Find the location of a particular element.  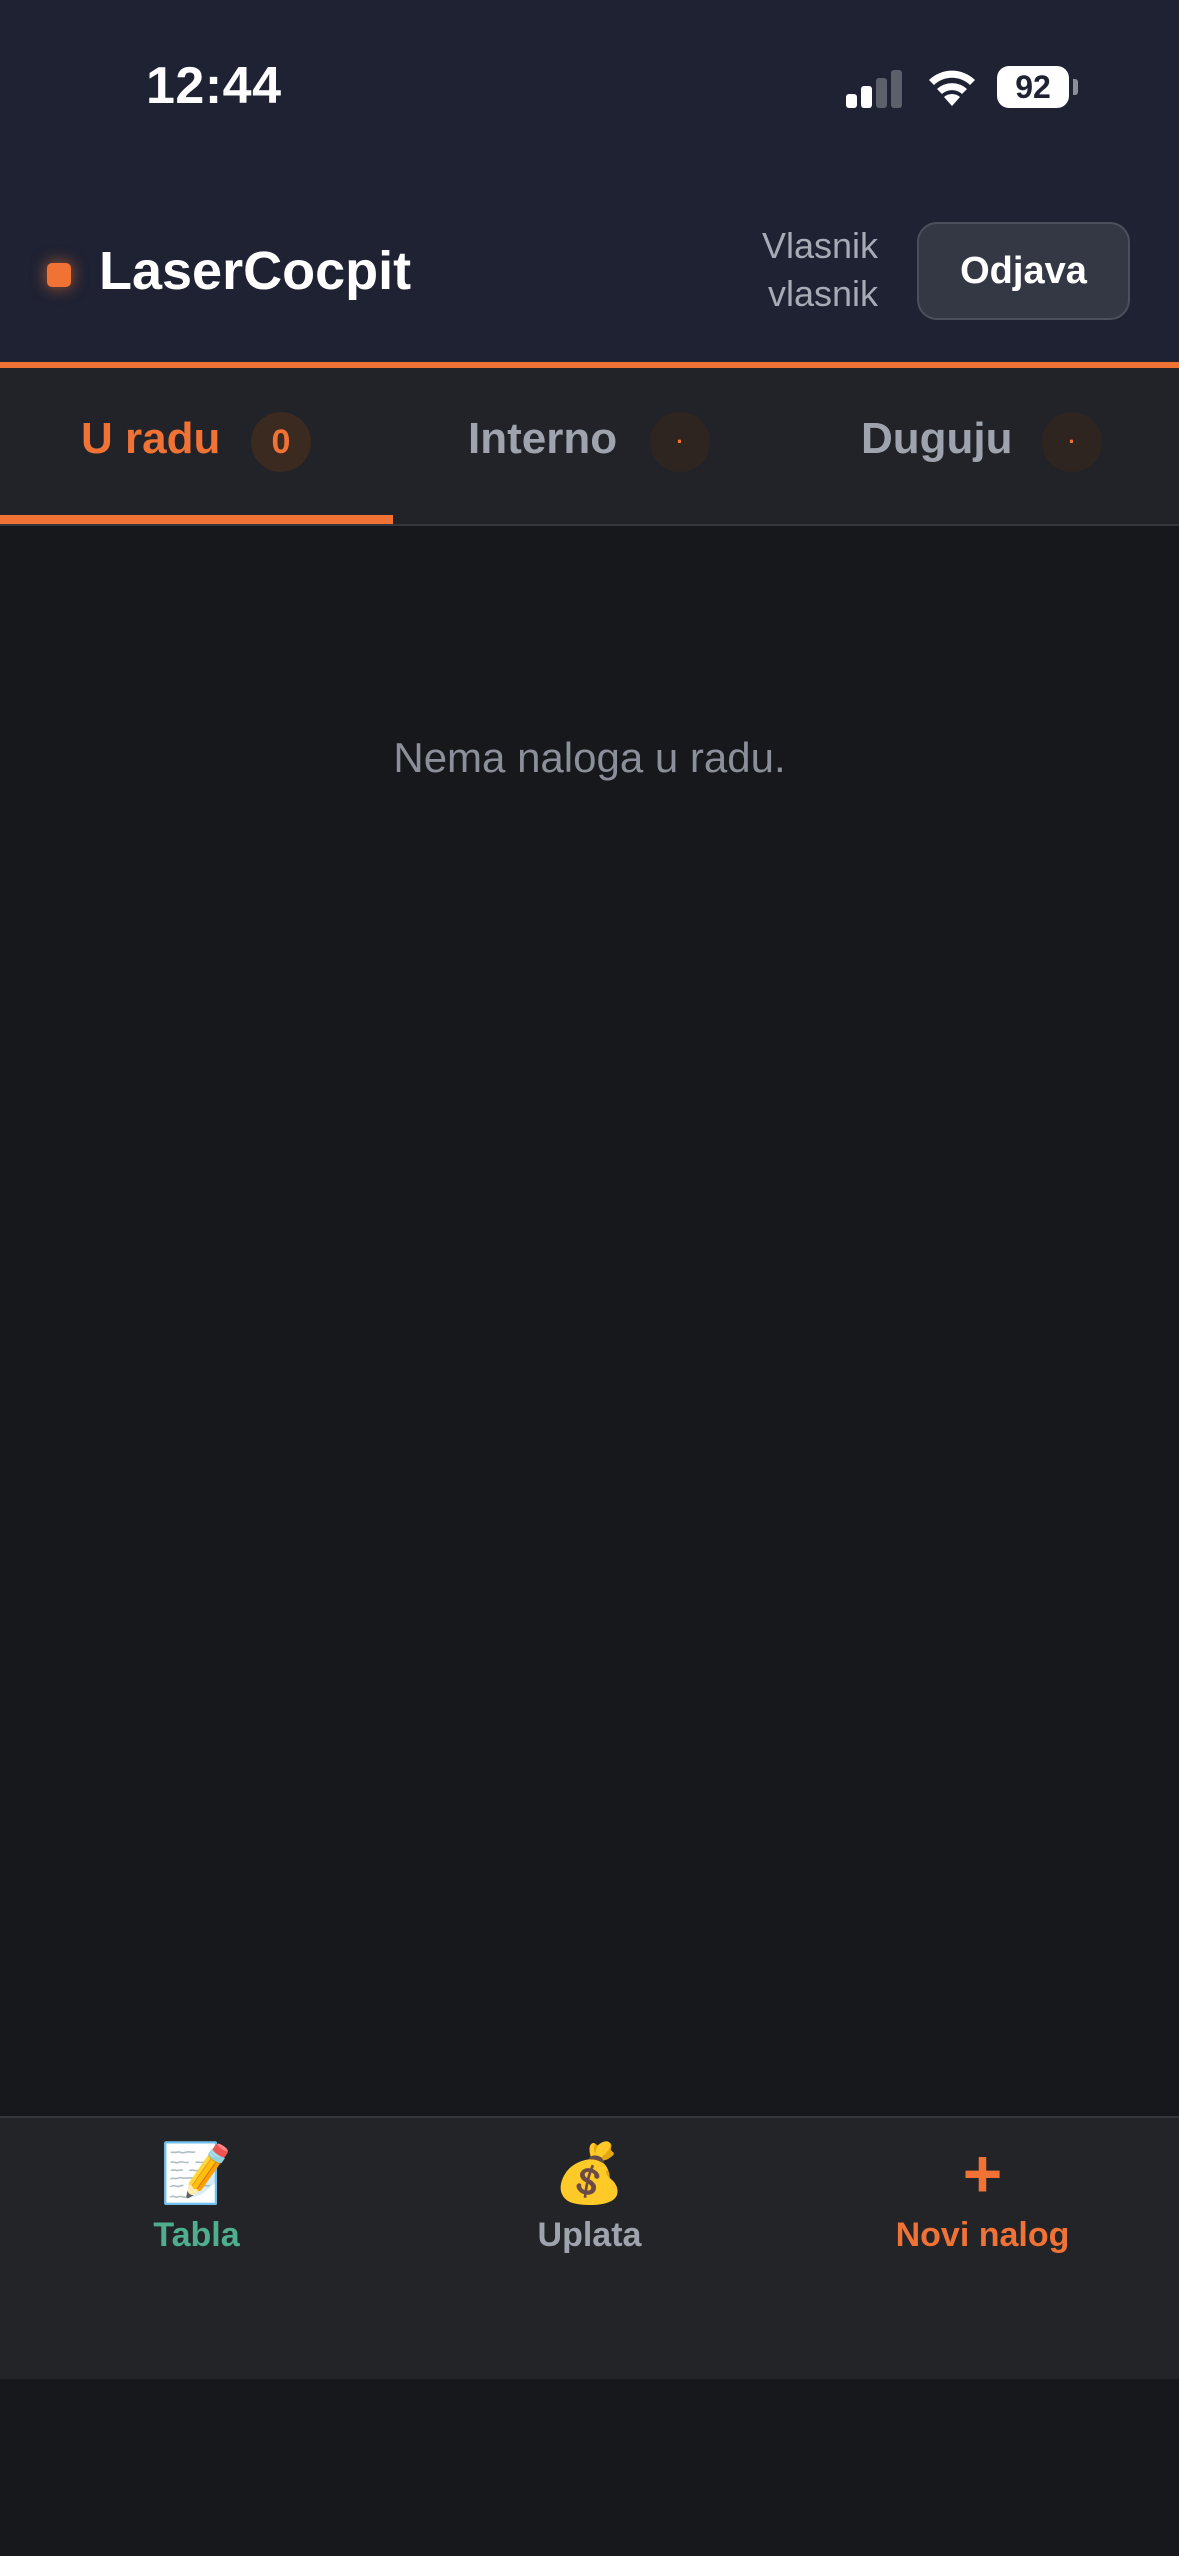

nav-item-tabla: 📝 Tabla is located at coordinates (196, 2249).